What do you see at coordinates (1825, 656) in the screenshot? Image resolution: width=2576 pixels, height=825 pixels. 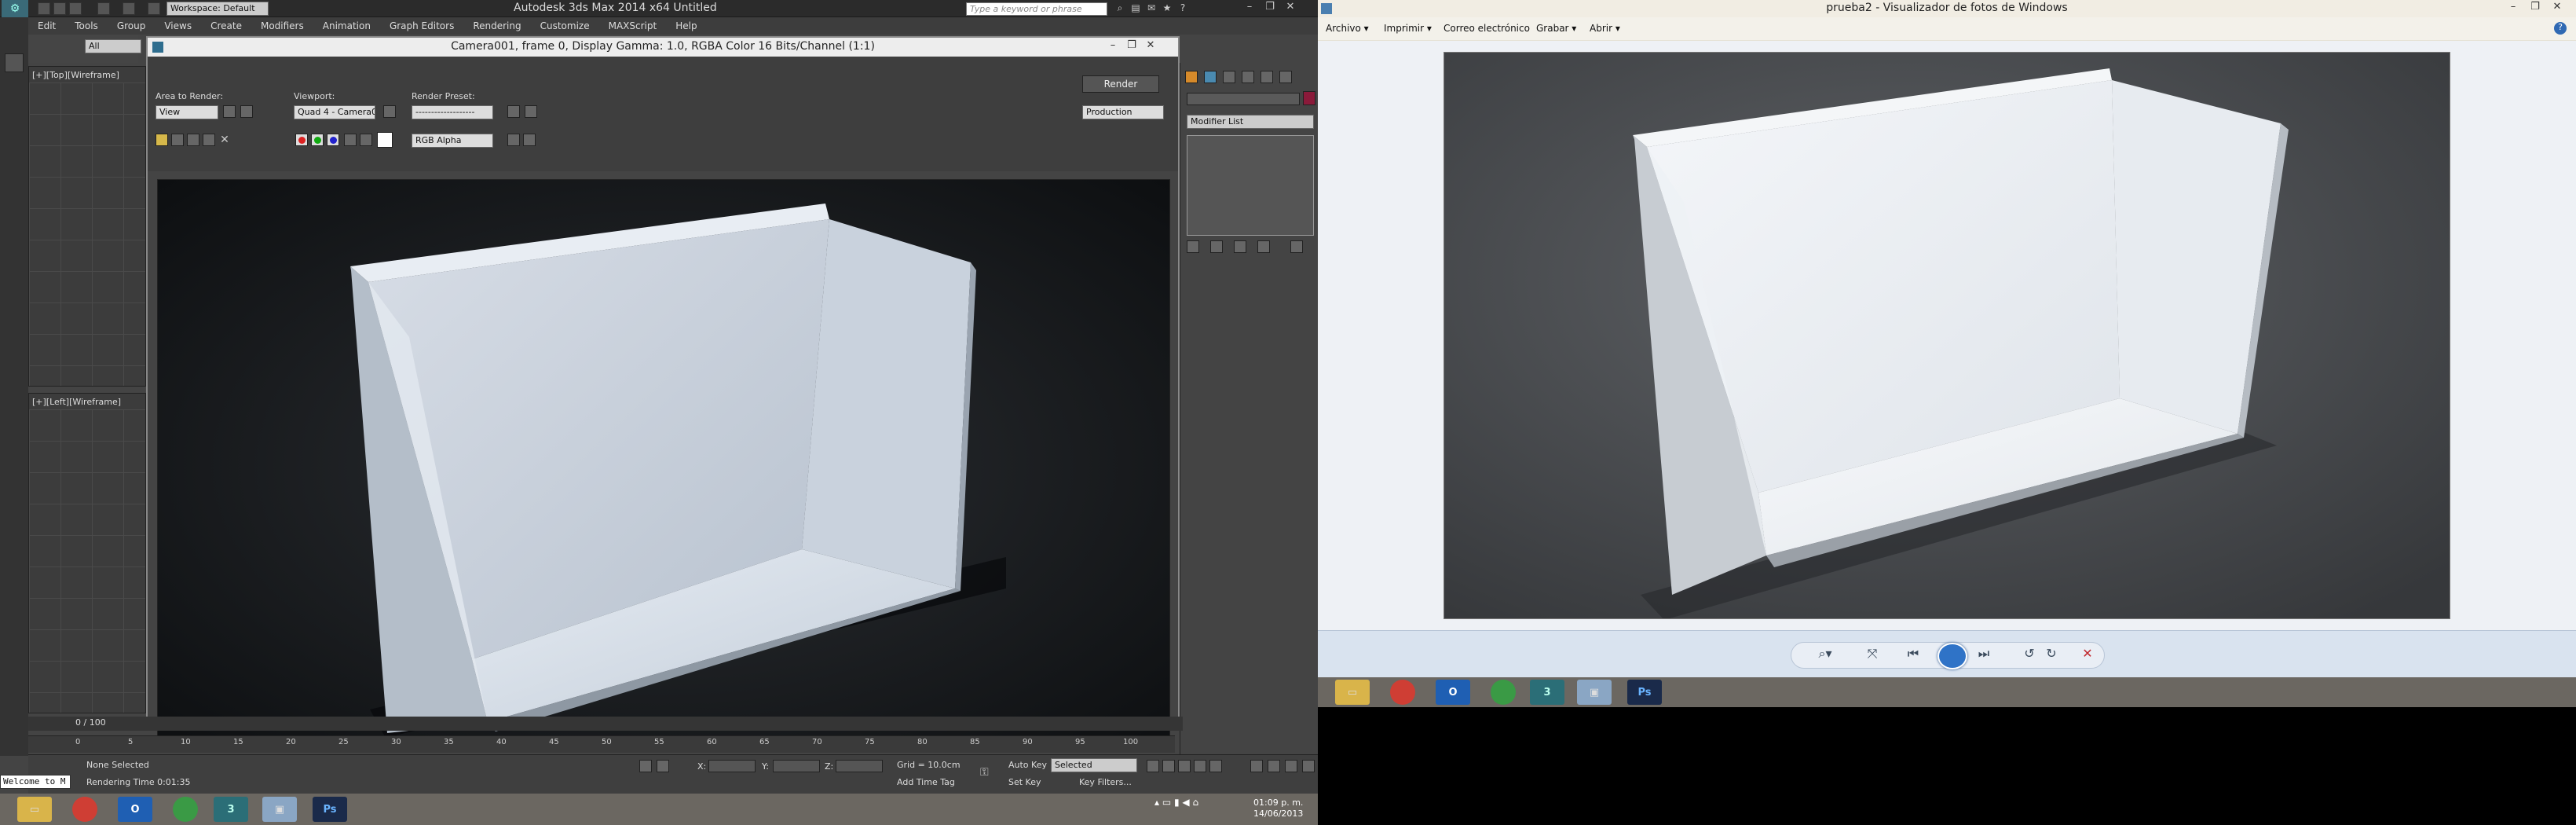 I see `zoom-icon: ⌕▾` at bounding box center [1825, 656].